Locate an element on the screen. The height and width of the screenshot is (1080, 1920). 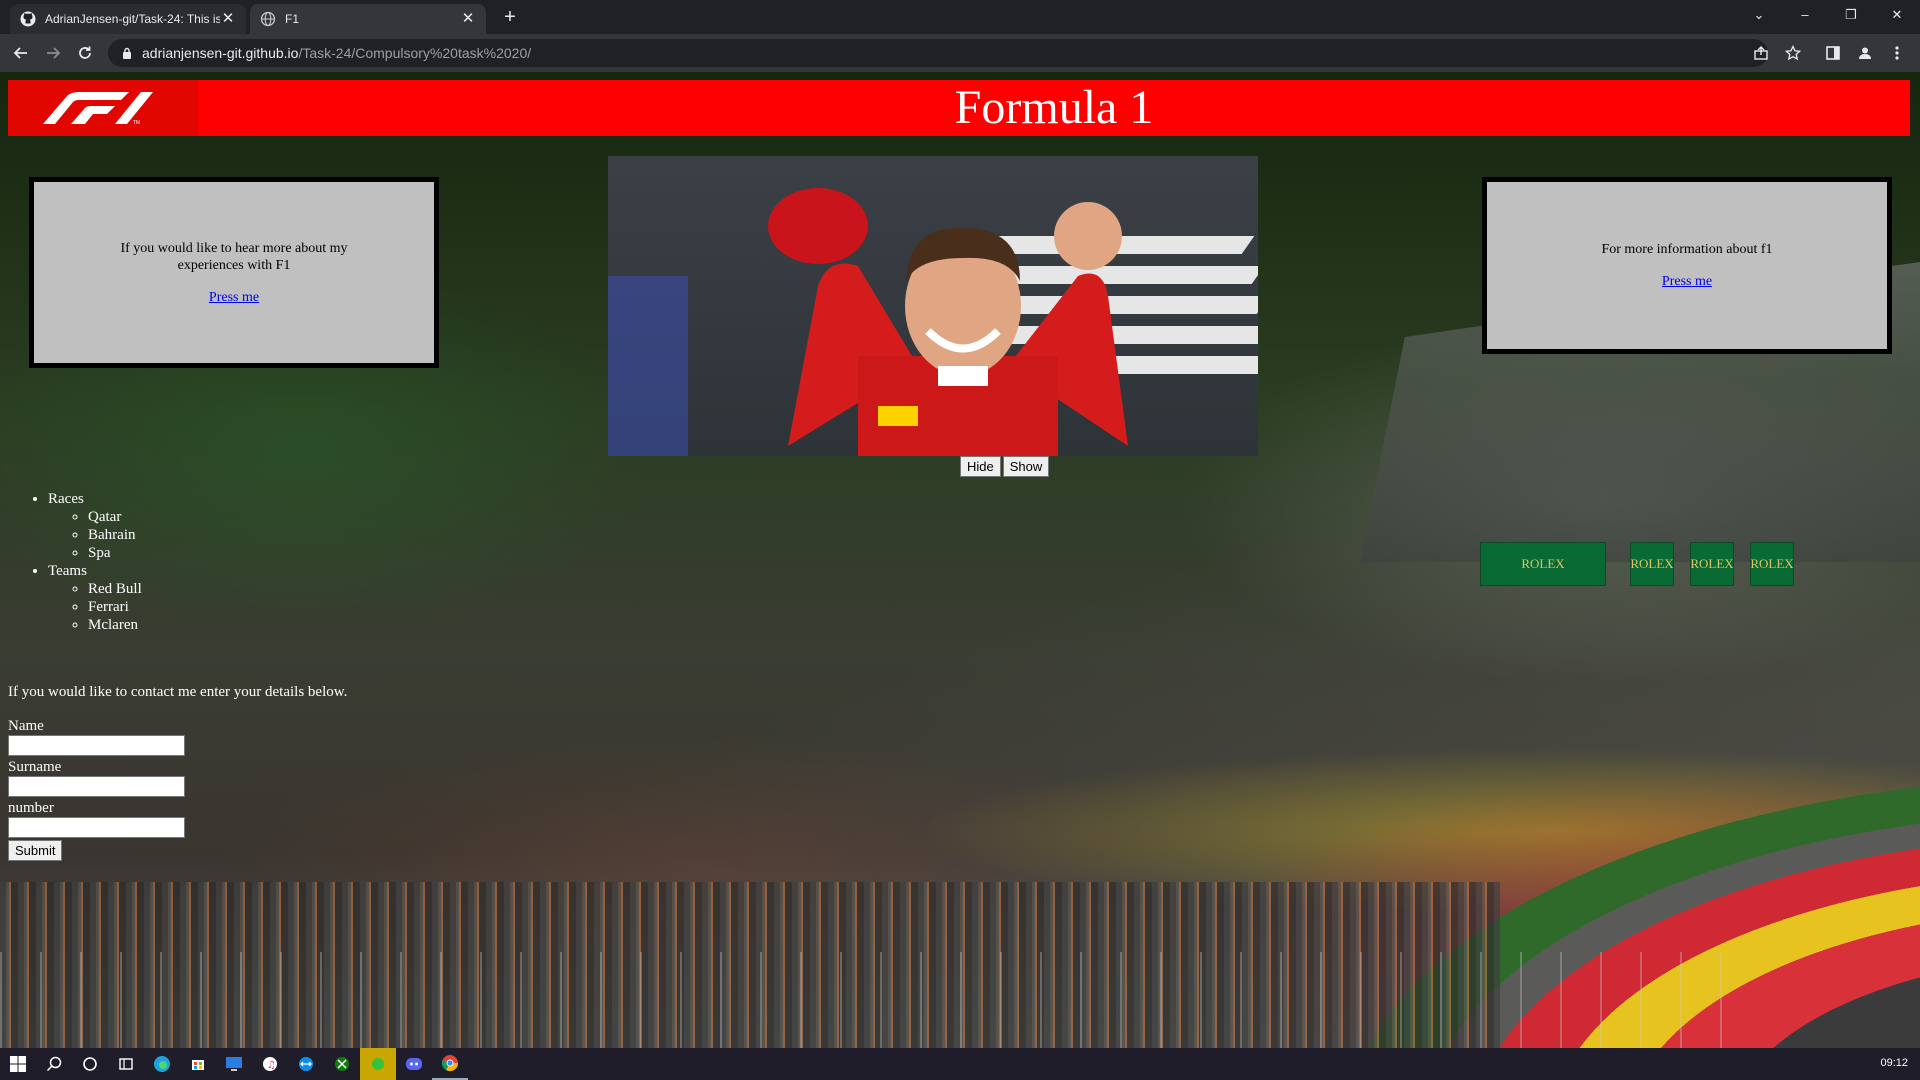
reload-icon is located at coordinates (85, 52).